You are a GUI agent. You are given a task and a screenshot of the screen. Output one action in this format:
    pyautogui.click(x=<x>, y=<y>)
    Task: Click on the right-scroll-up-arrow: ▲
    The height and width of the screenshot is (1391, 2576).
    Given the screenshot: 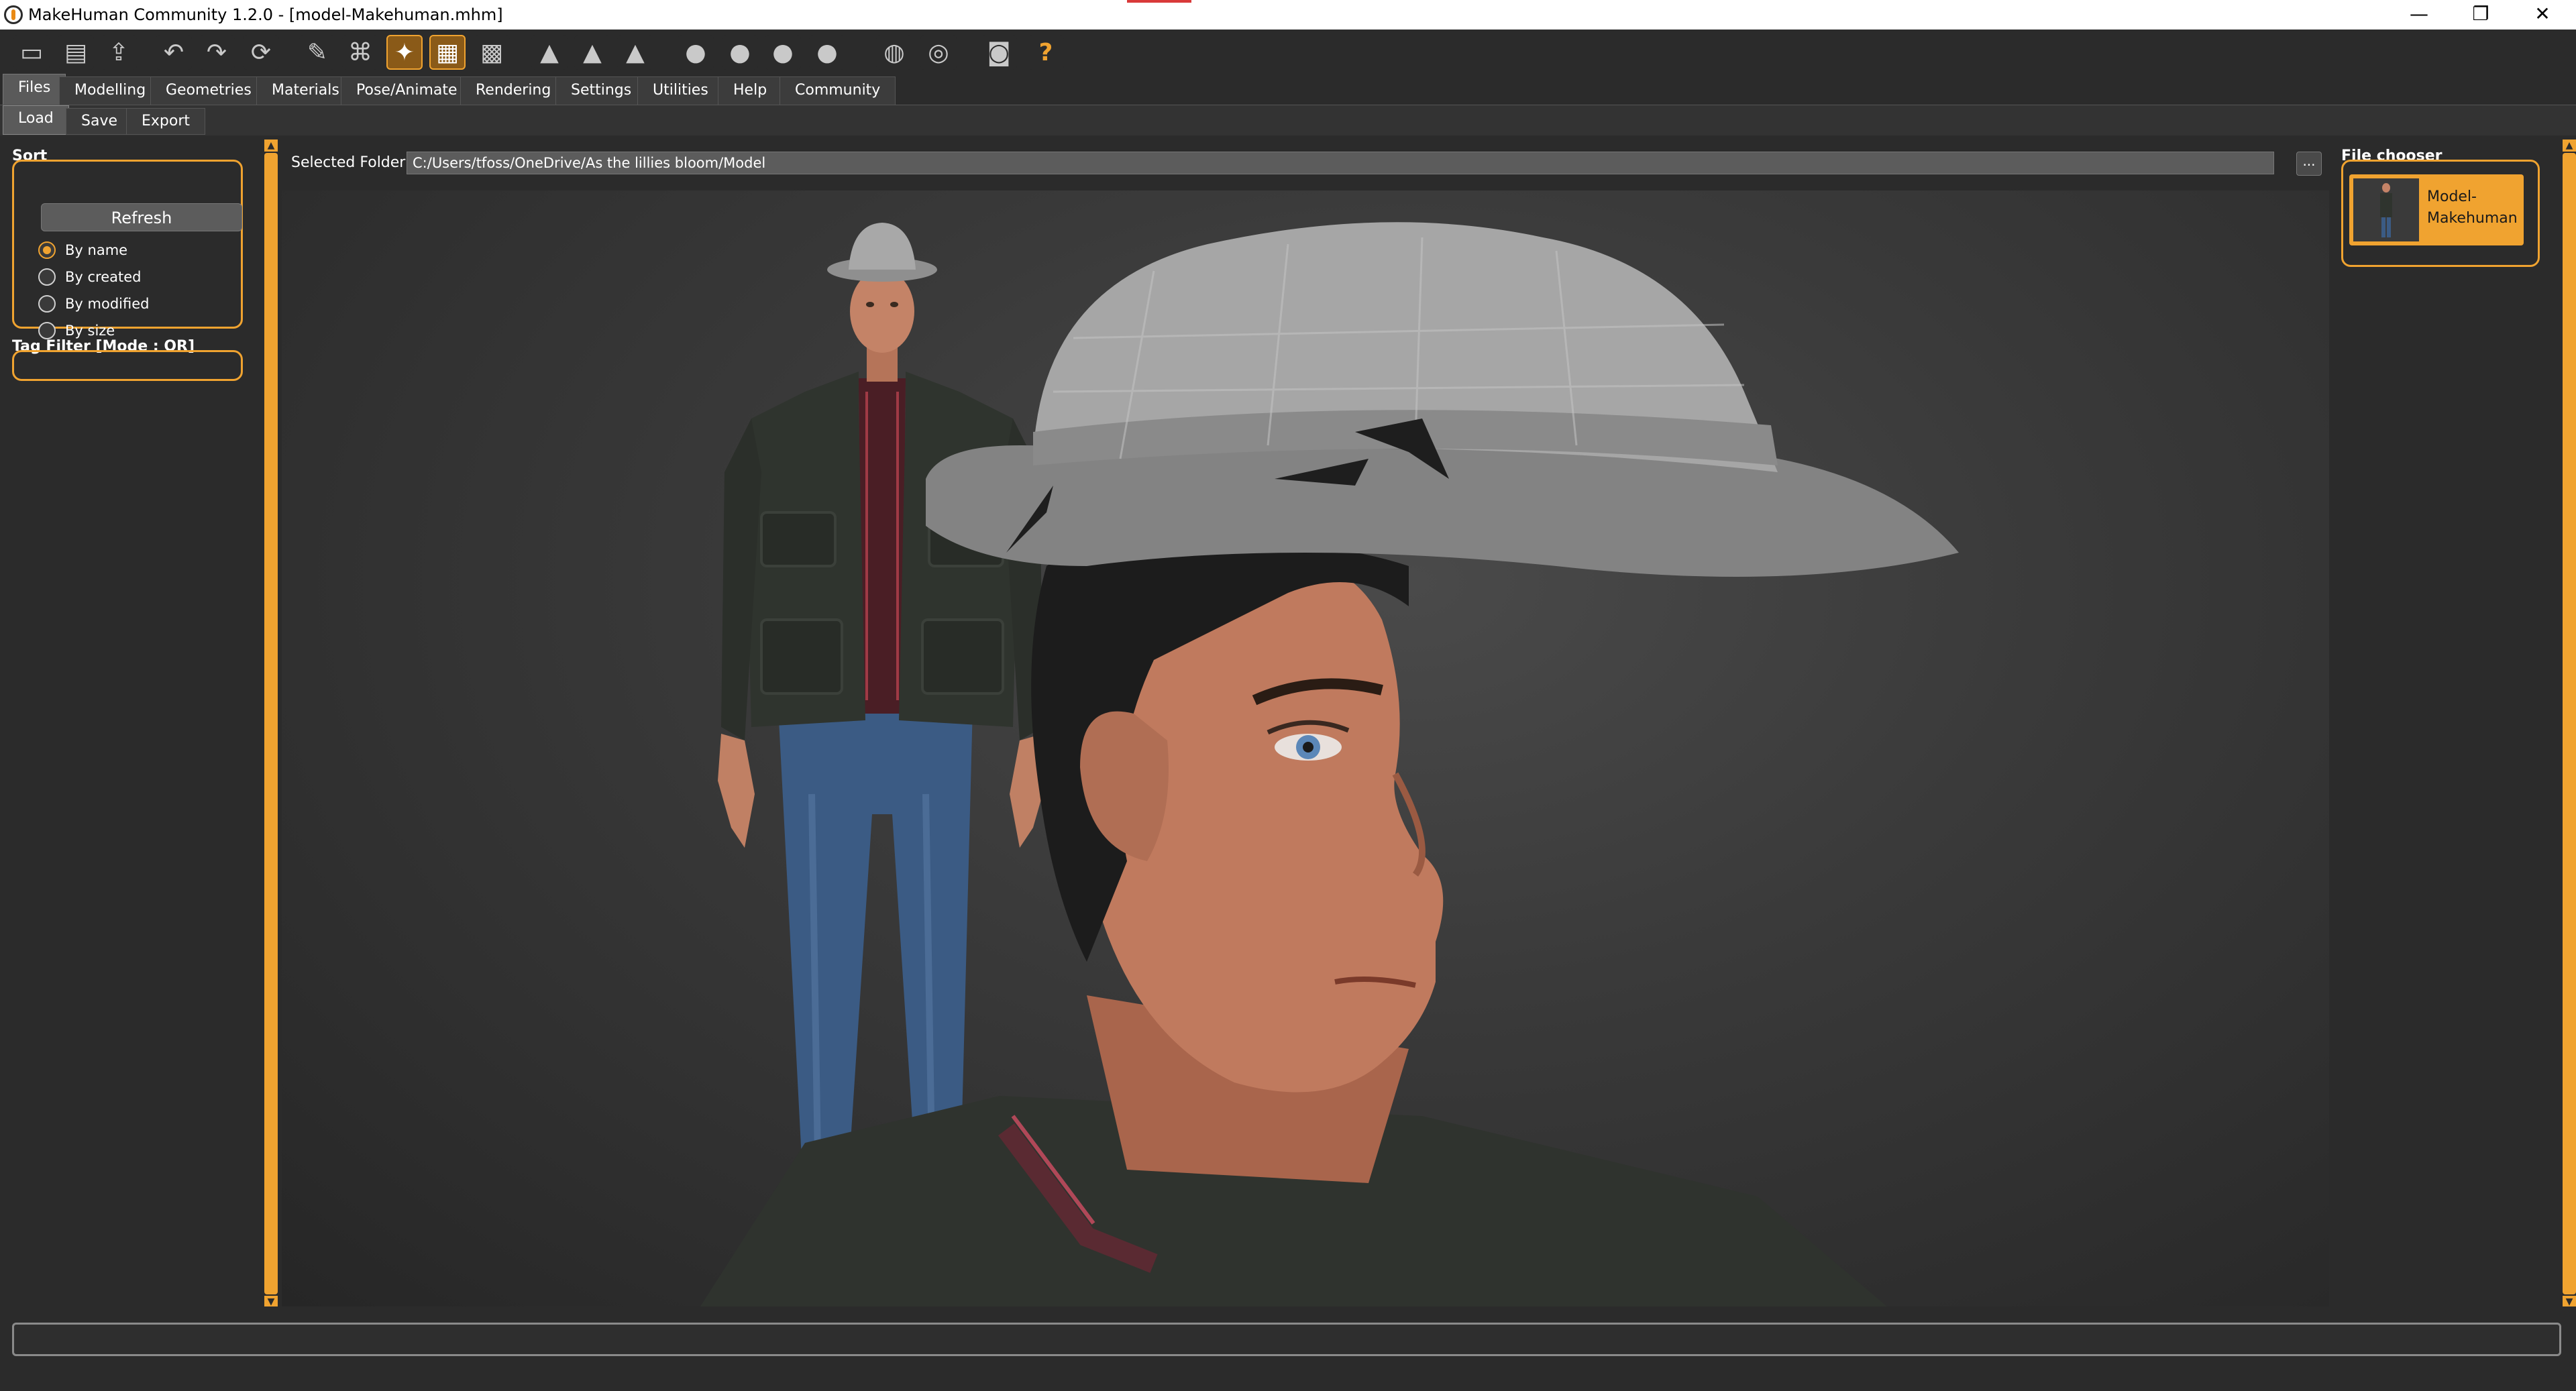 What is the action you would take?
    pyautogui.click(x=2569, y=146)
    